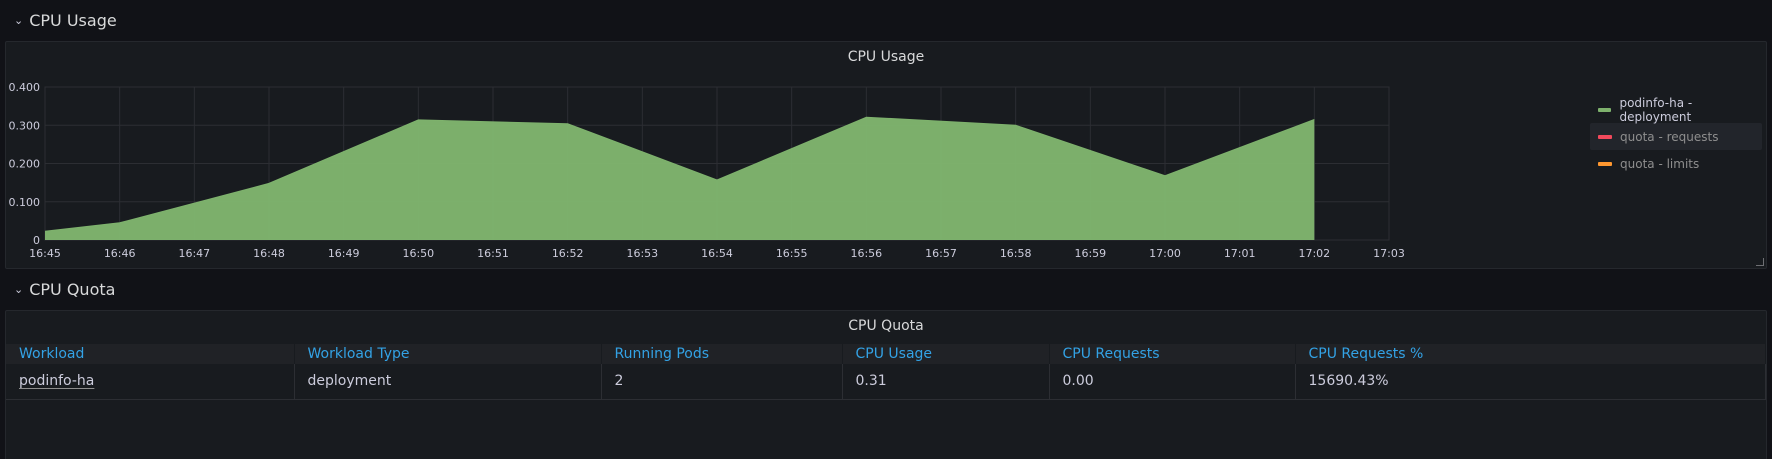 The width and height of the screenshot is (1772, 459). I want to click on x-tick-label: 17:03, so click(1389, 253).